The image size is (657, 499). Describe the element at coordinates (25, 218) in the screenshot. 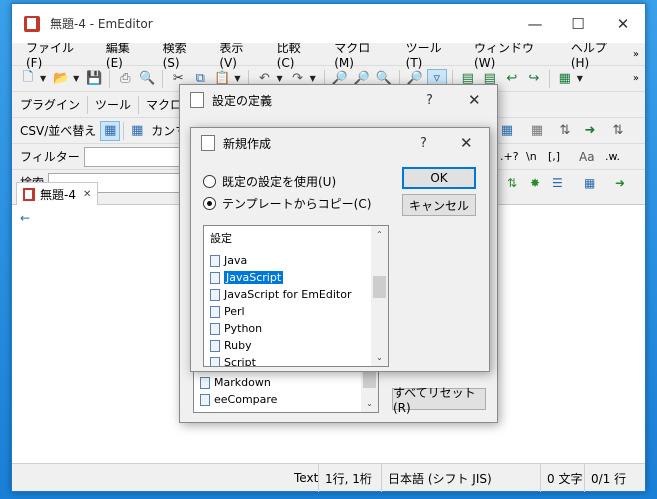

I see `return-mark-icon: ←` at that location.